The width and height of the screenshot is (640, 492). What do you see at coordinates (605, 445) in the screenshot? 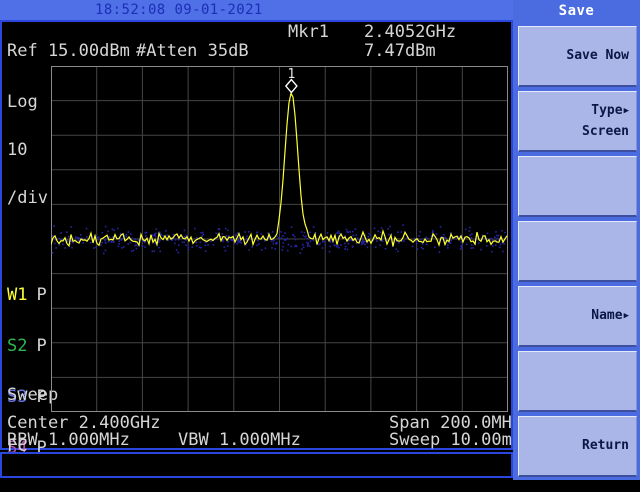
I see `softkey-label: Return` at bounding box center [605, 445].